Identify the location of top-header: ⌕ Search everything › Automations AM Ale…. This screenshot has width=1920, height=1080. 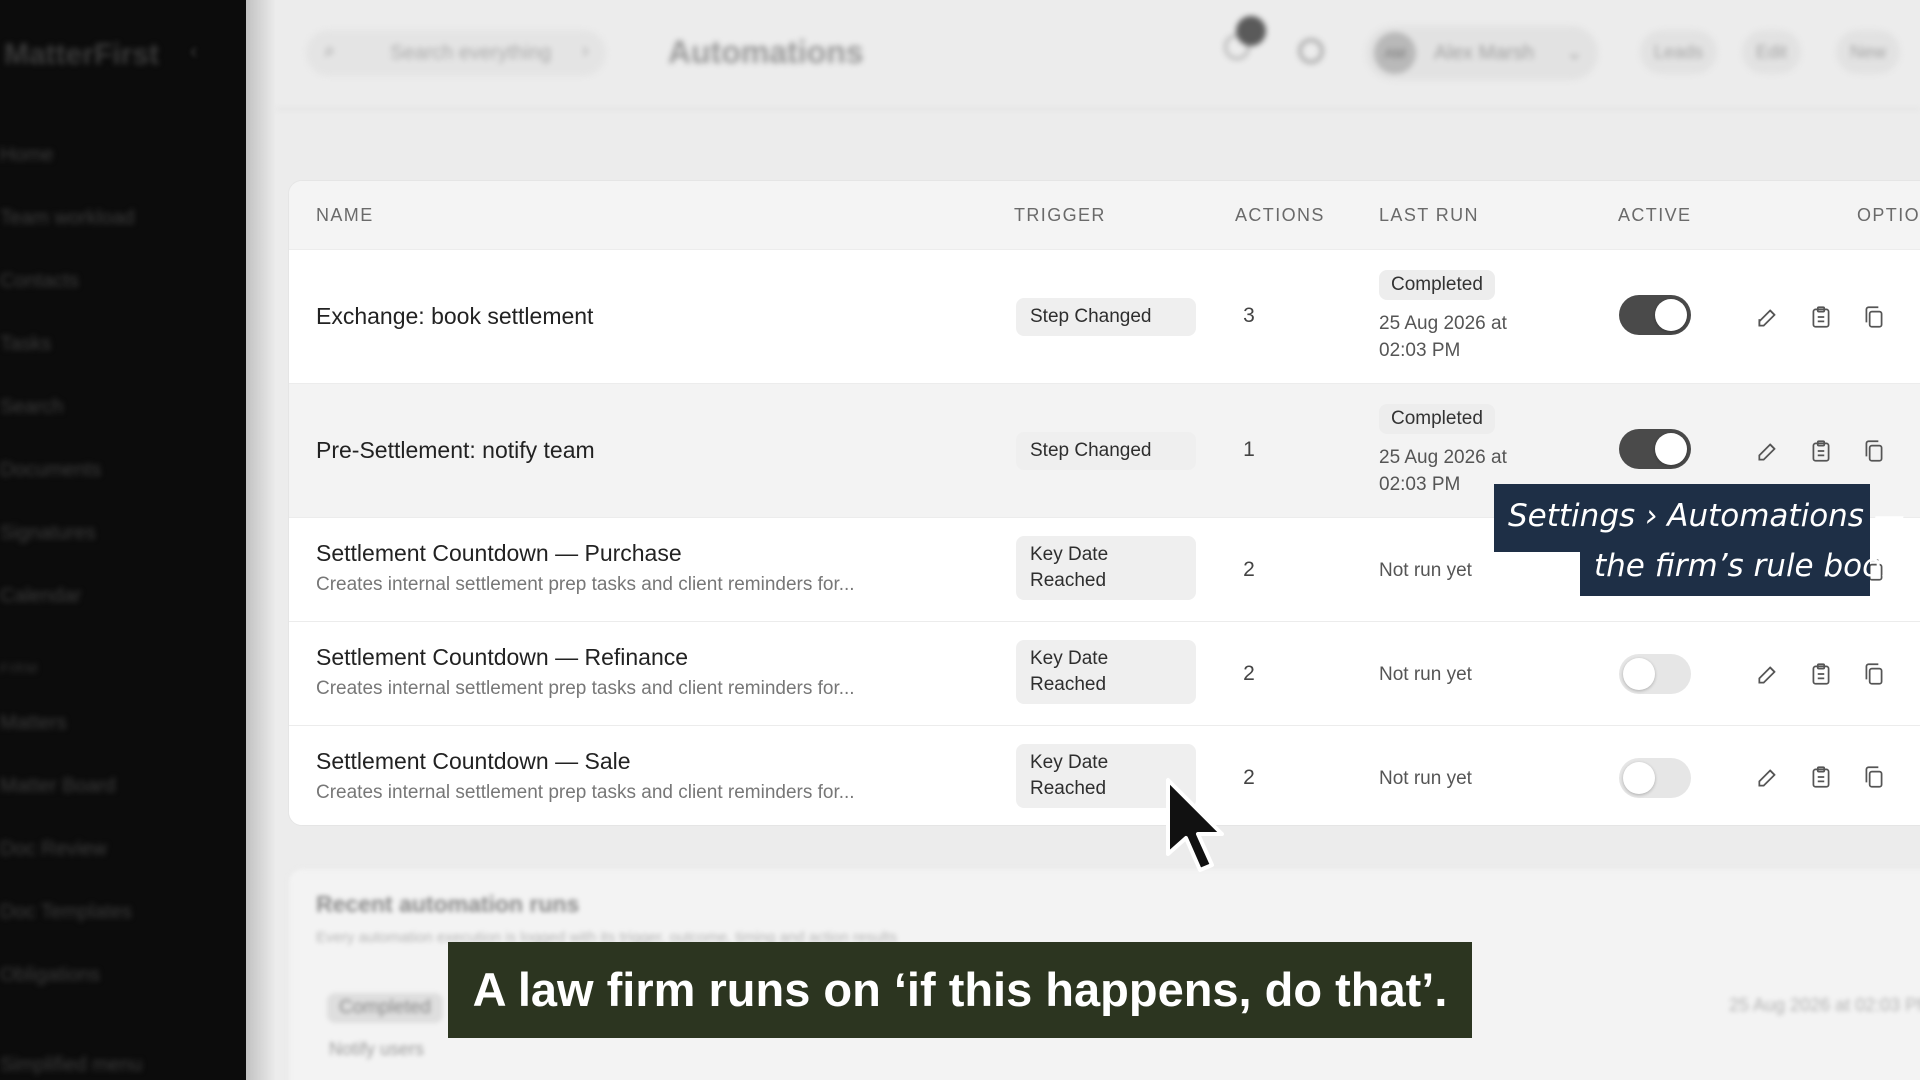
(1098, 54).